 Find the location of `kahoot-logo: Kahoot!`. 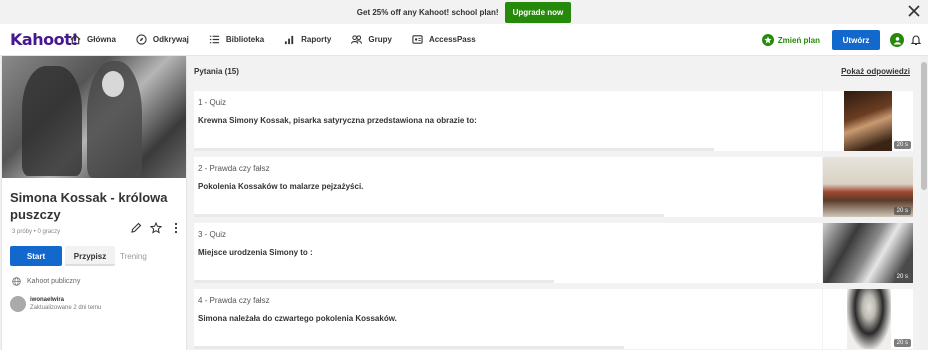

kahoot-logo: Kahoot! is located at coordinates (44, 39).